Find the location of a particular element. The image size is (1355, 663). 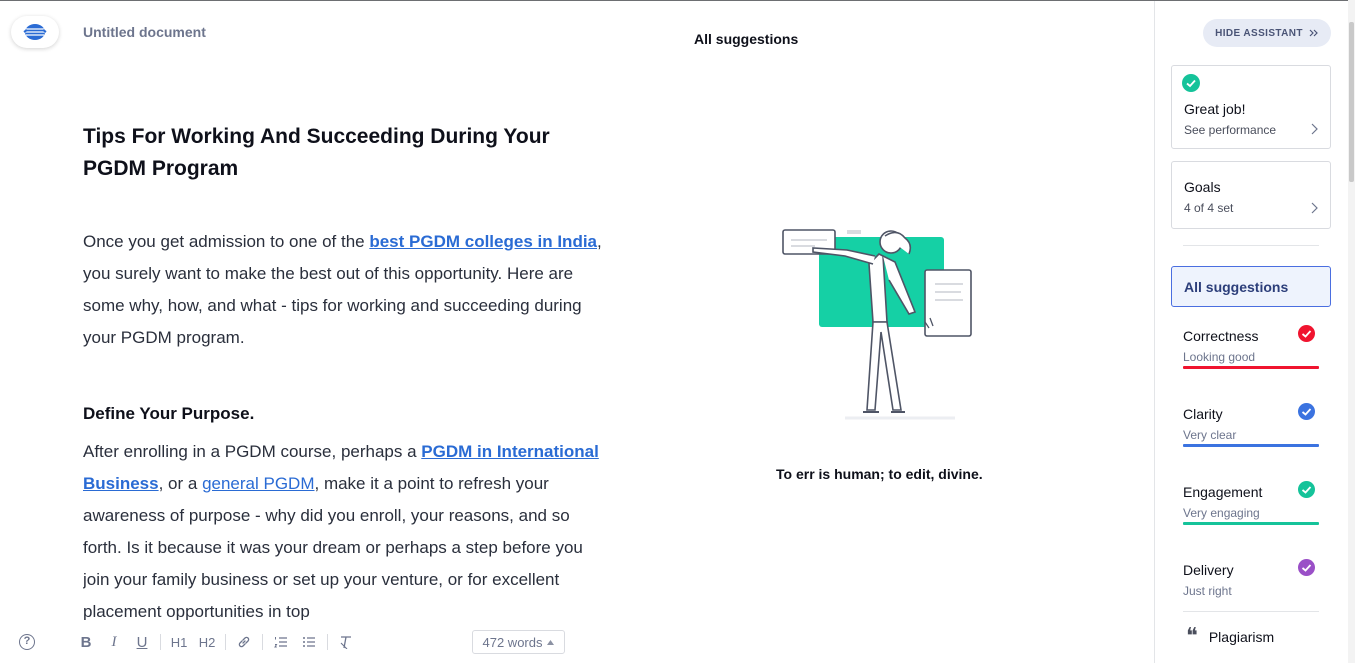

clear-format-button is located at coordinates (346, 642).